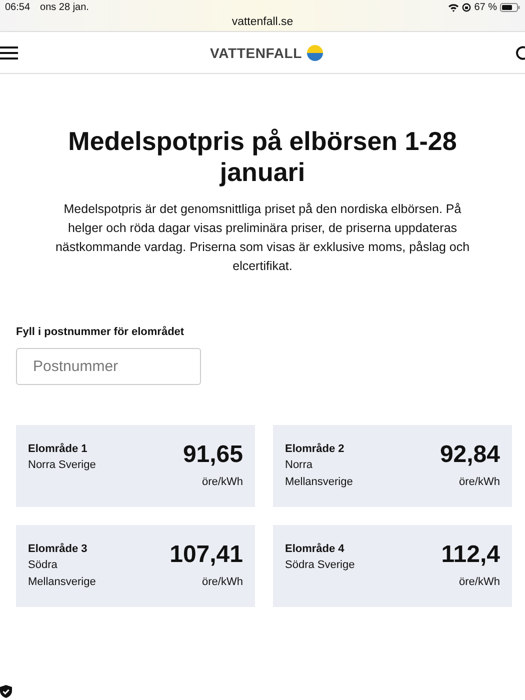 The image size is (525, 700). I want to click on intro-paragraph: Medelspotpris är det genomsnittliga priset på den nordiska elbörsen. På helger och röda dagar visas preliminära priser, de priserna uppdateras nästkommande vardag. Priserna som visas är exklusive moms, påslag och elcertifikat., so click(262, 238).